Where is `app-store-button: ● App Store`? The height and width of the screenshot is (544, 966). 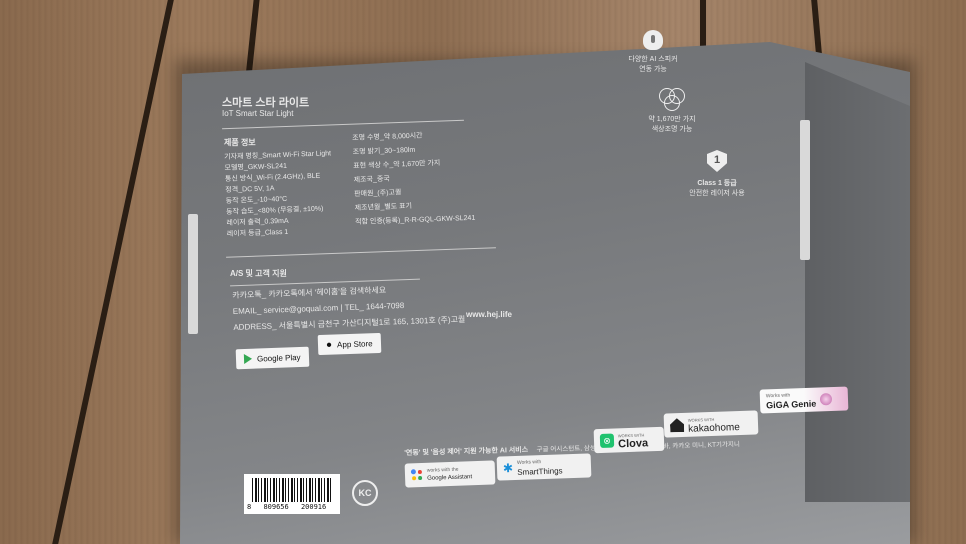 app-store-button: ● App Store is located at coordinates (349, 344).